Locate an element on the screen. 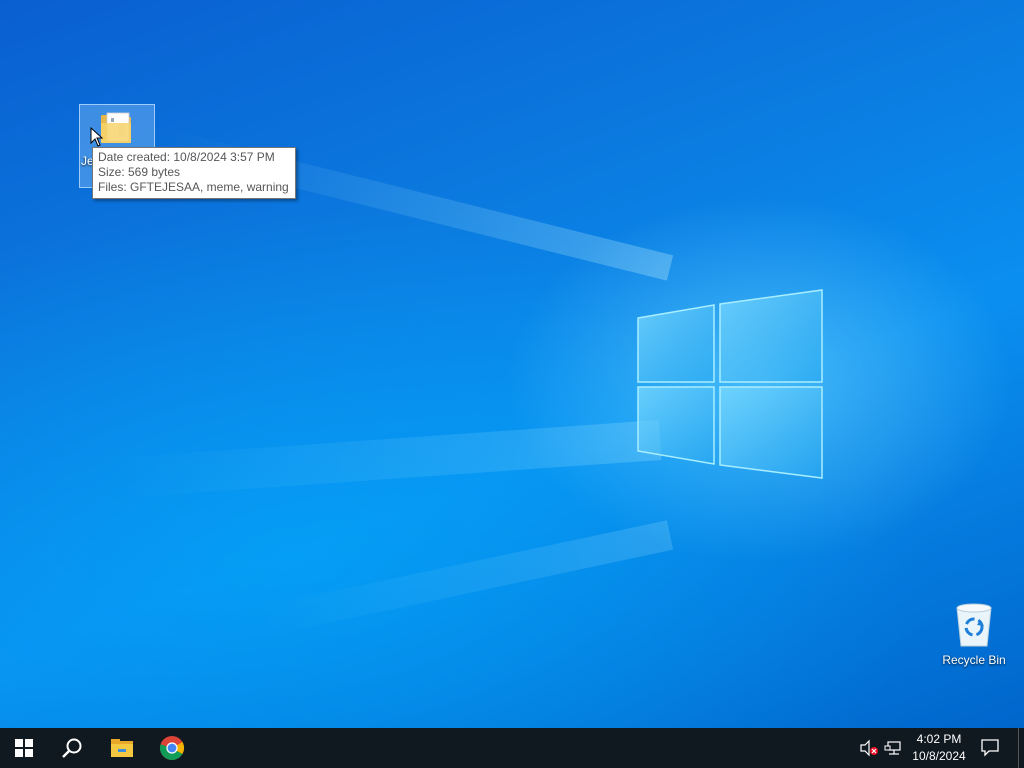 This screenshot has width=1024, height=768. search-button is located at coordinates (72, 748).